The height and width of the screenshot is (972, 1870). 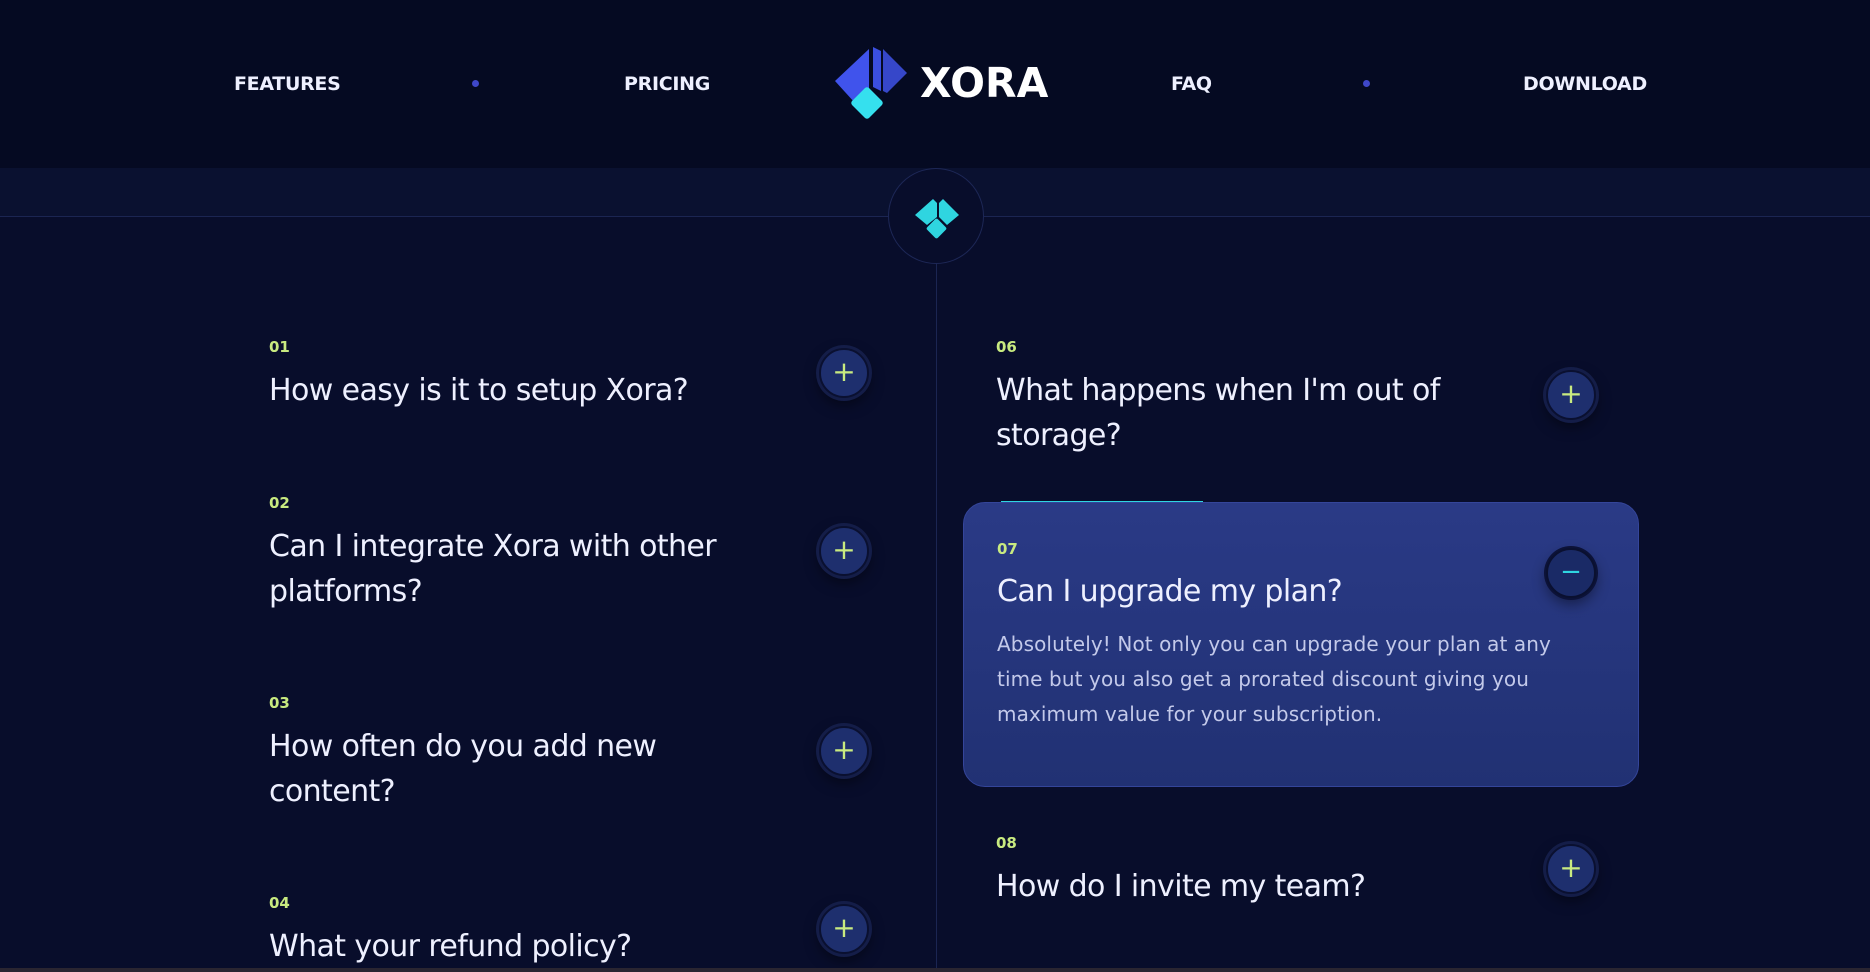 I want to click on center-badge, so click(x=936, y=216).